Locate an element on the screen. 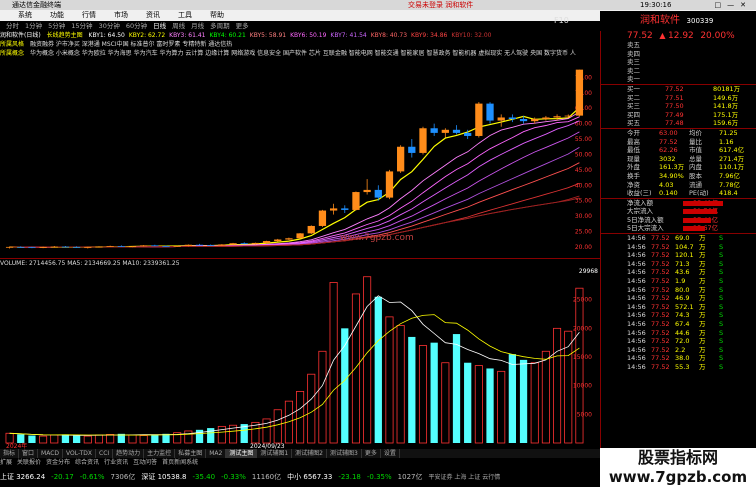  period-tab-9: 多周期 is located at coordinates (220, 26).